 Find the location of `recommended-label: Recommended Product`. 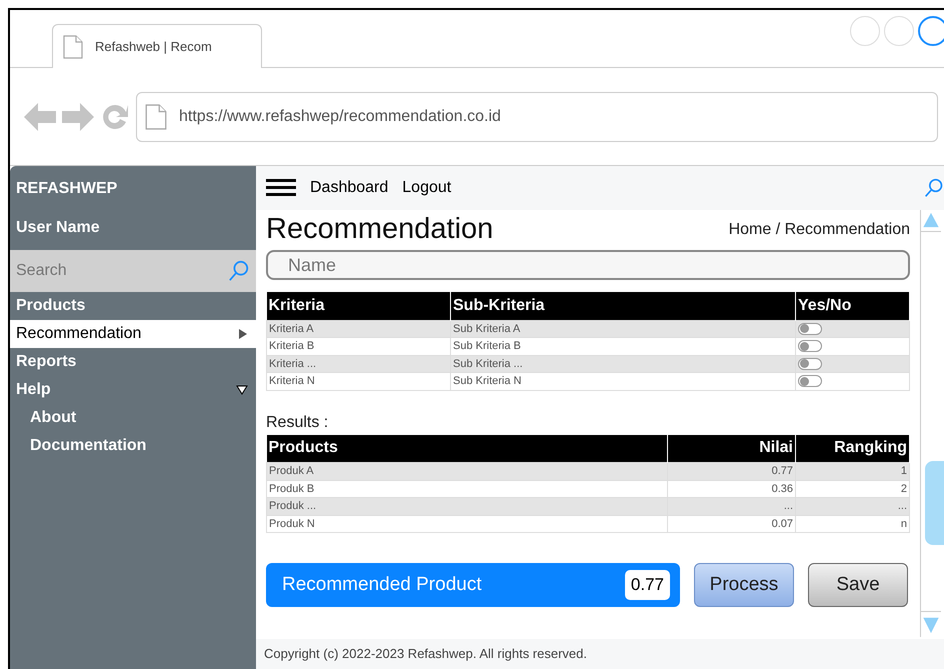

recommended-label: Recommended Product is located at coordinates (382, 584).